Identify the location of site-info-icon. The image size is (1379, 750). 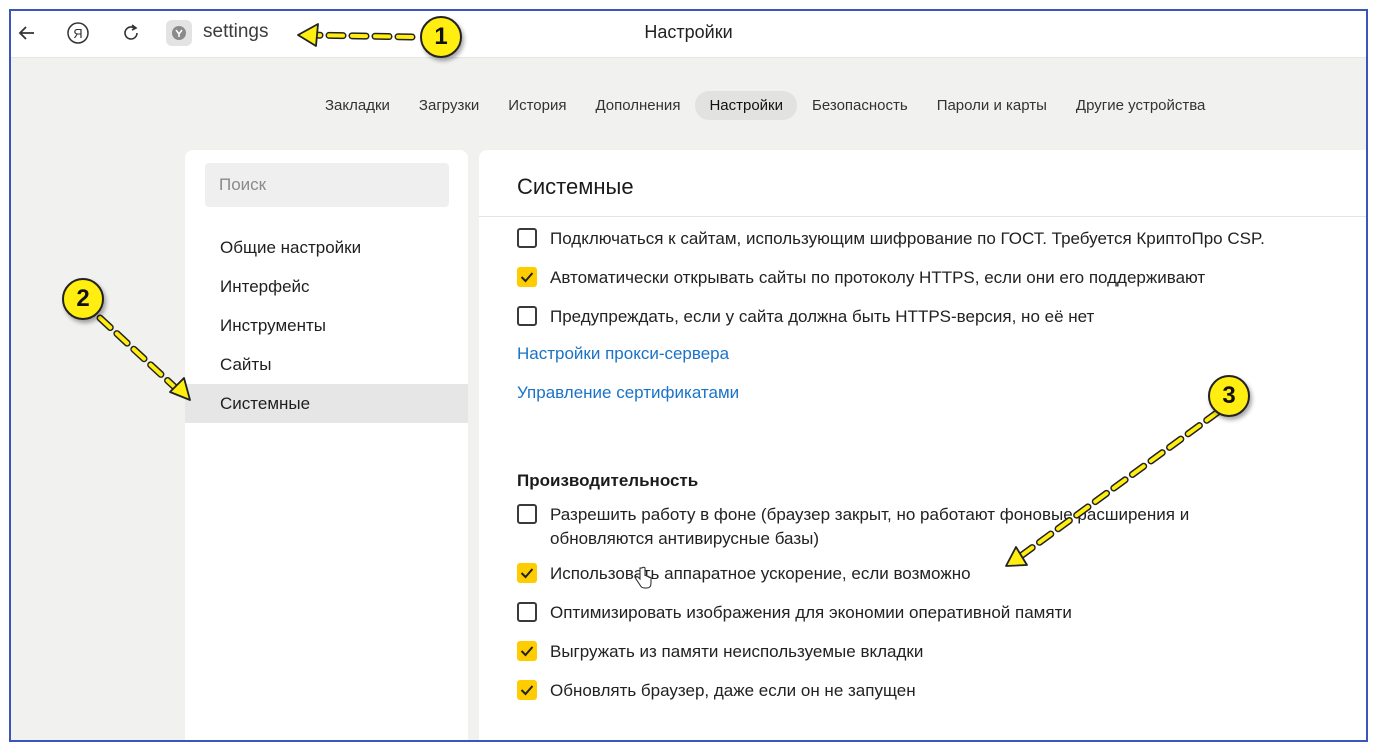
(179, 33).